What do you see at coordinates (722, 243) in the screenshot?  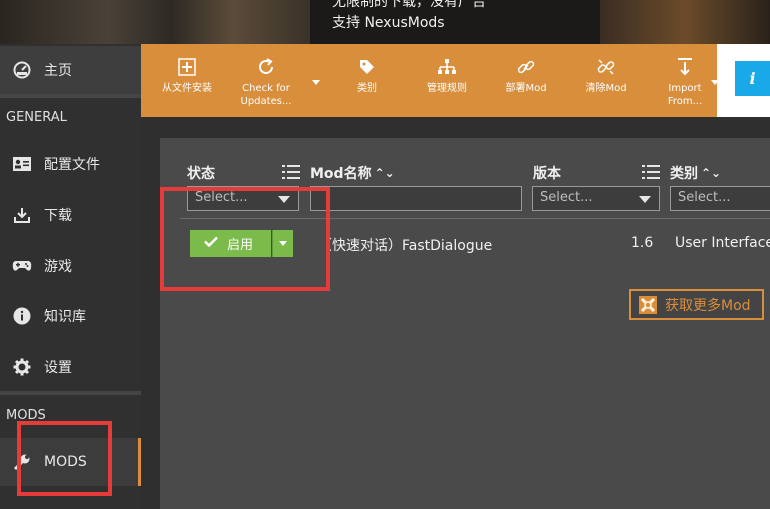 I see `mod-category-cell: User Interface` at bounding box center [722, 243].